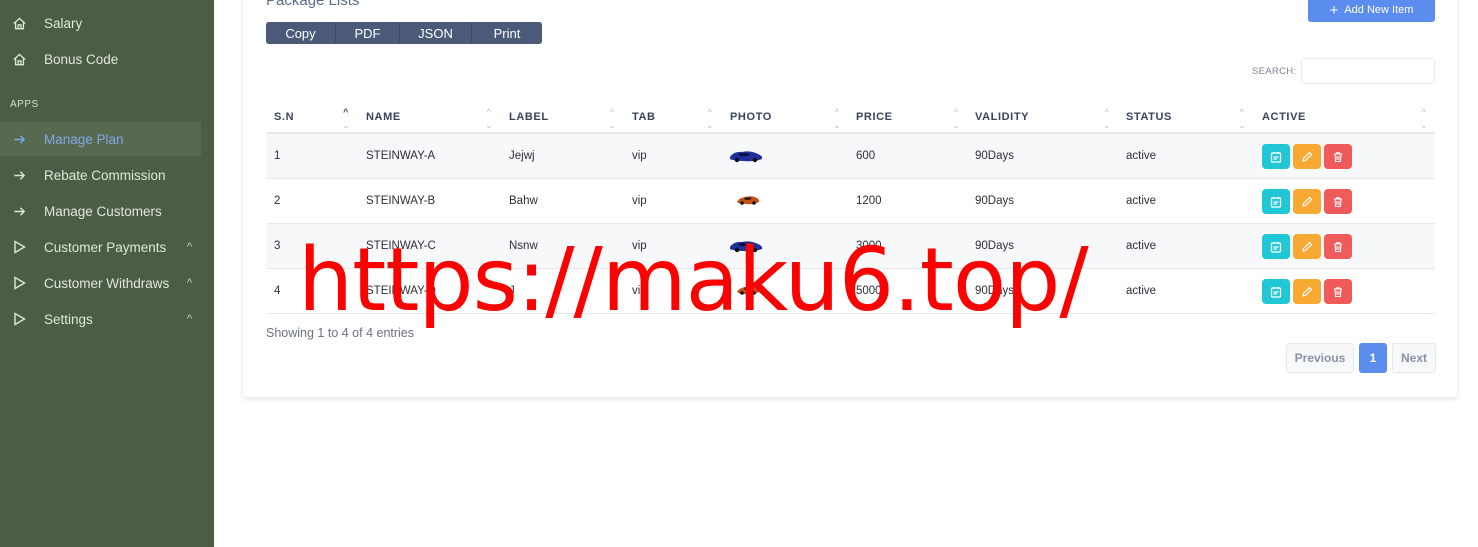 The width and height of the screenshot is (1478, 547). Describe the element at coordinates (401, 156) in the screenshot. I see `cell-name: STEINWAY-A` at that location.